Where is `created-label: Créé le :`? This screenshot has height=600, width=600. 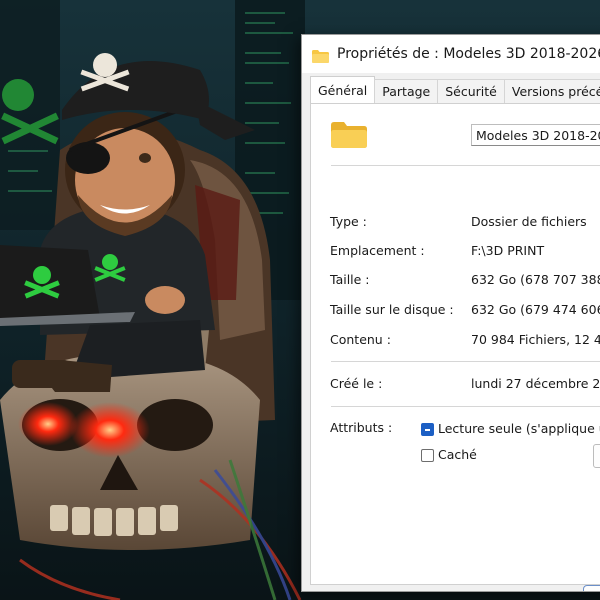 created-label: Créé le : is located at coordinates (356, 383).